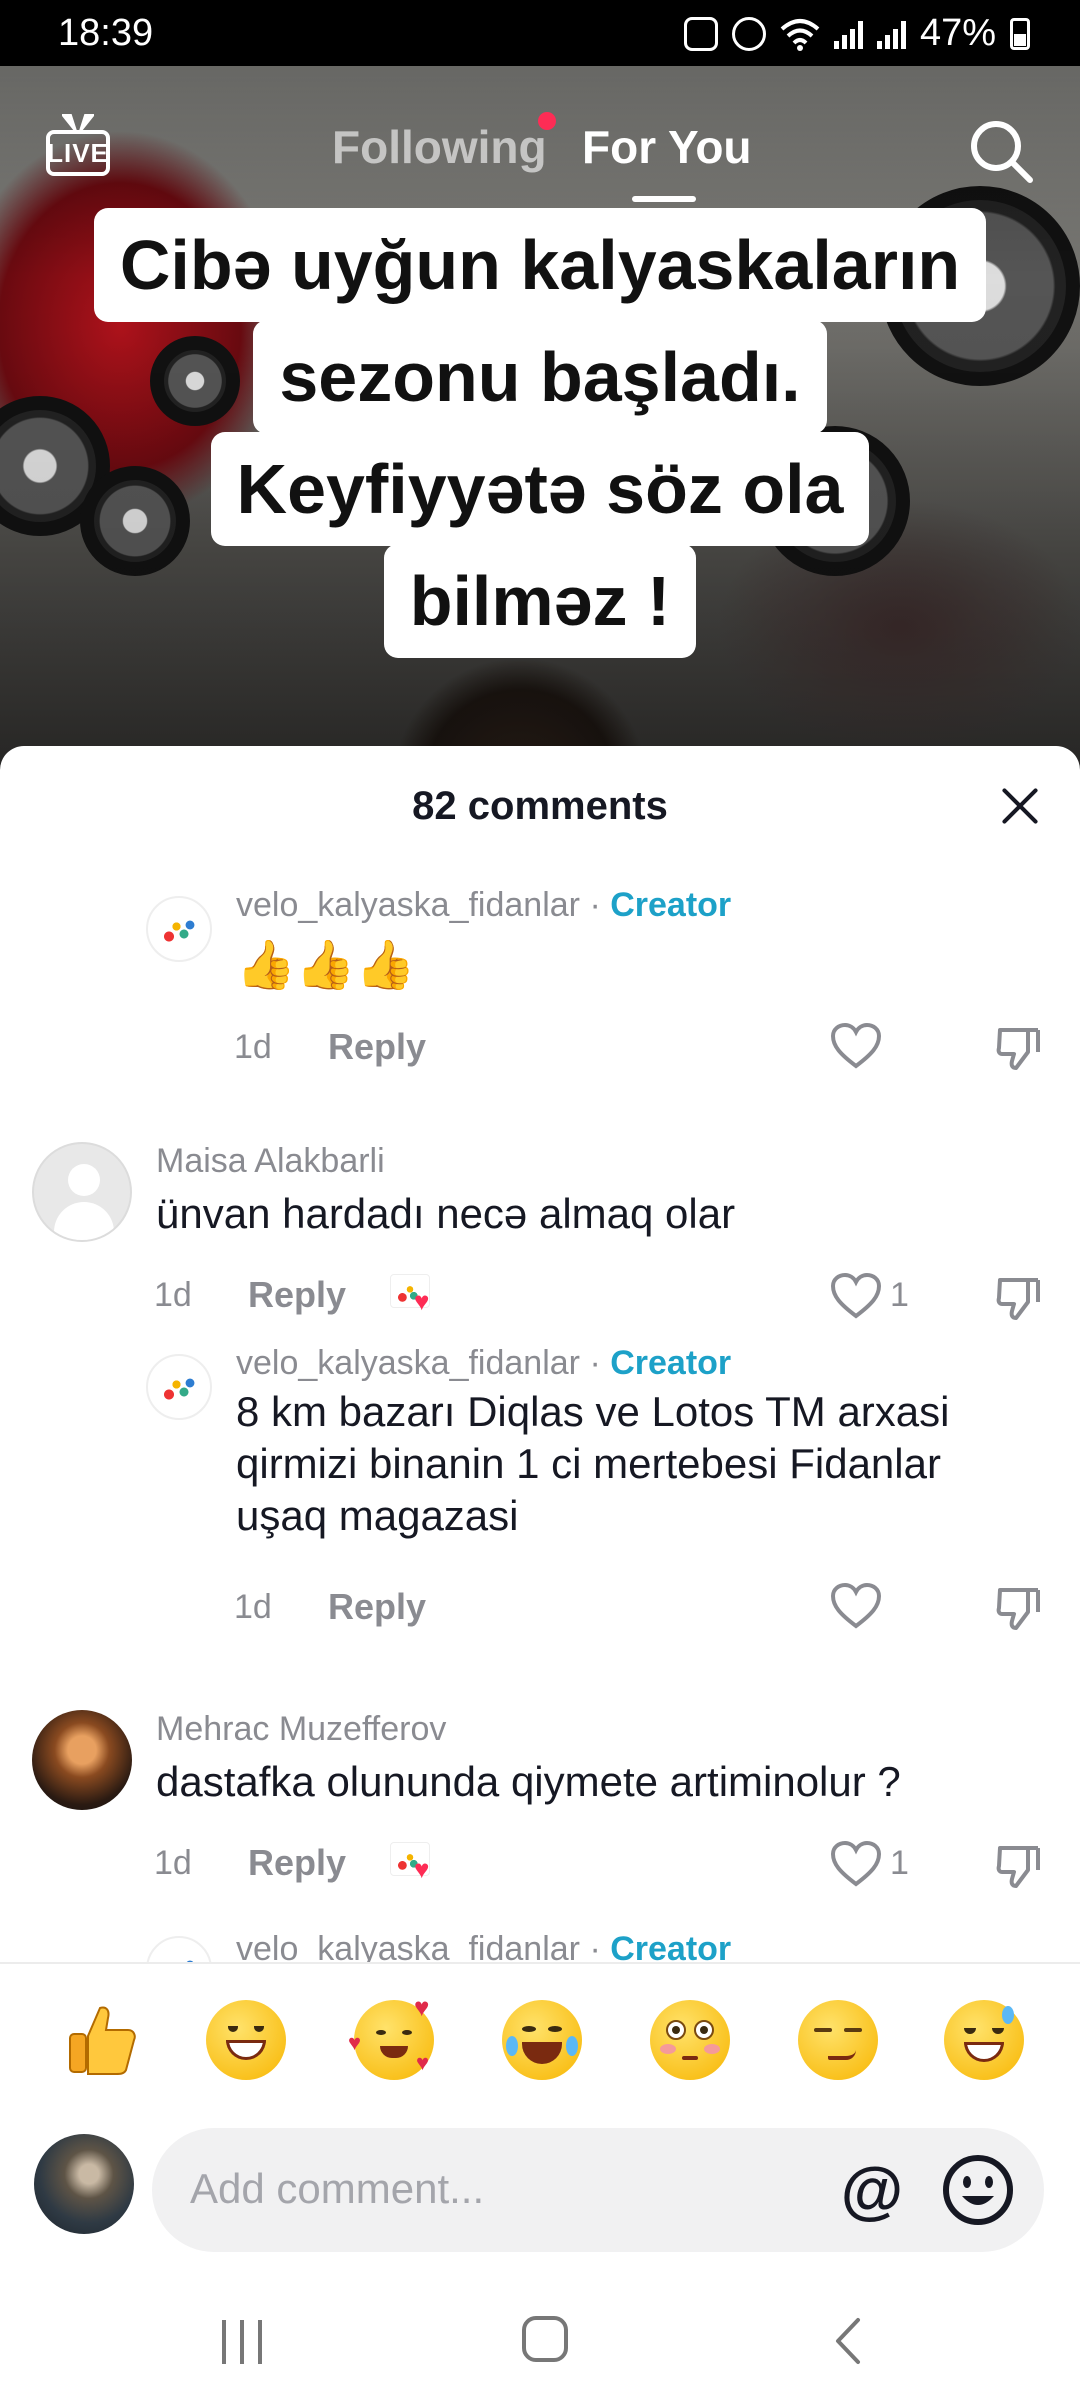 This screenshot has height=2408, width=1080. I want to click on comment-username: Mehrac Muzefferov, so click(301, 1729).